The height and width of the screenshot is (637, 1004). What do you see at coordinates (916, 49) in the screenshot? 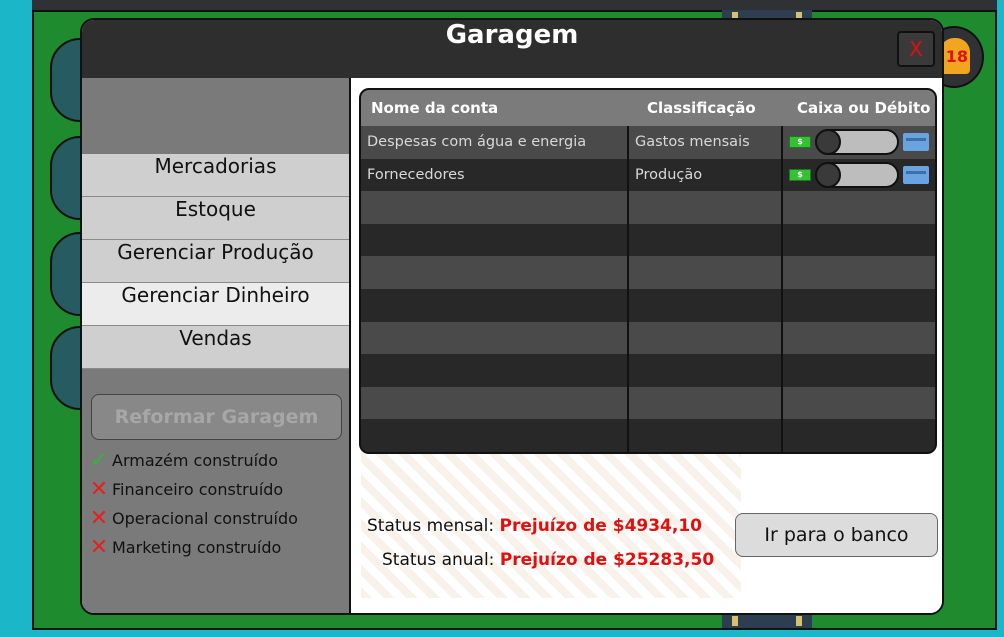
I see `close-button: X` at bounding box center [916, 49].